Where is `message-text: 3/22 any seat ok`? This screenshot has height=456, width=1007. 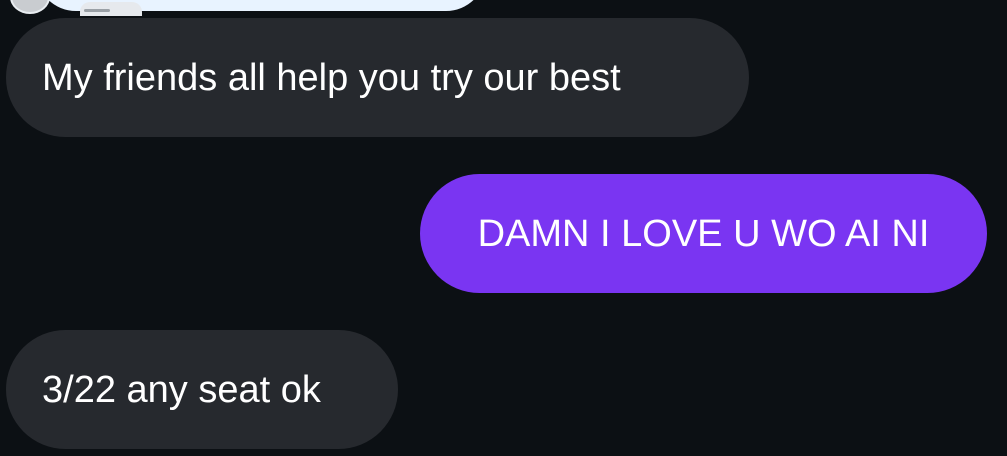 message-text: 3/22 any seat ok is located at coordinates (181, 389).